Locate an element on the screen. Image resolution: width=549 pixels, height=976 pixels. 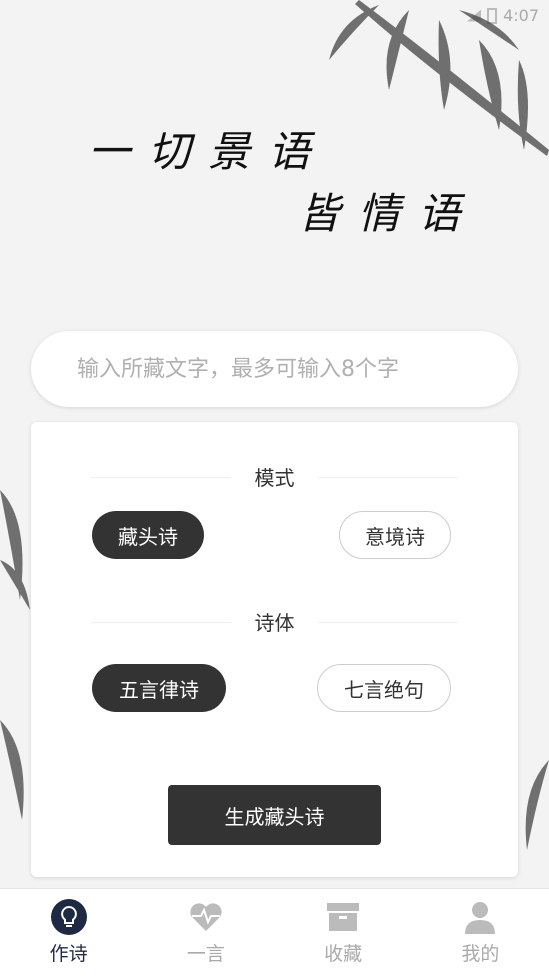
box-icon is located at coordinates (343, 917).